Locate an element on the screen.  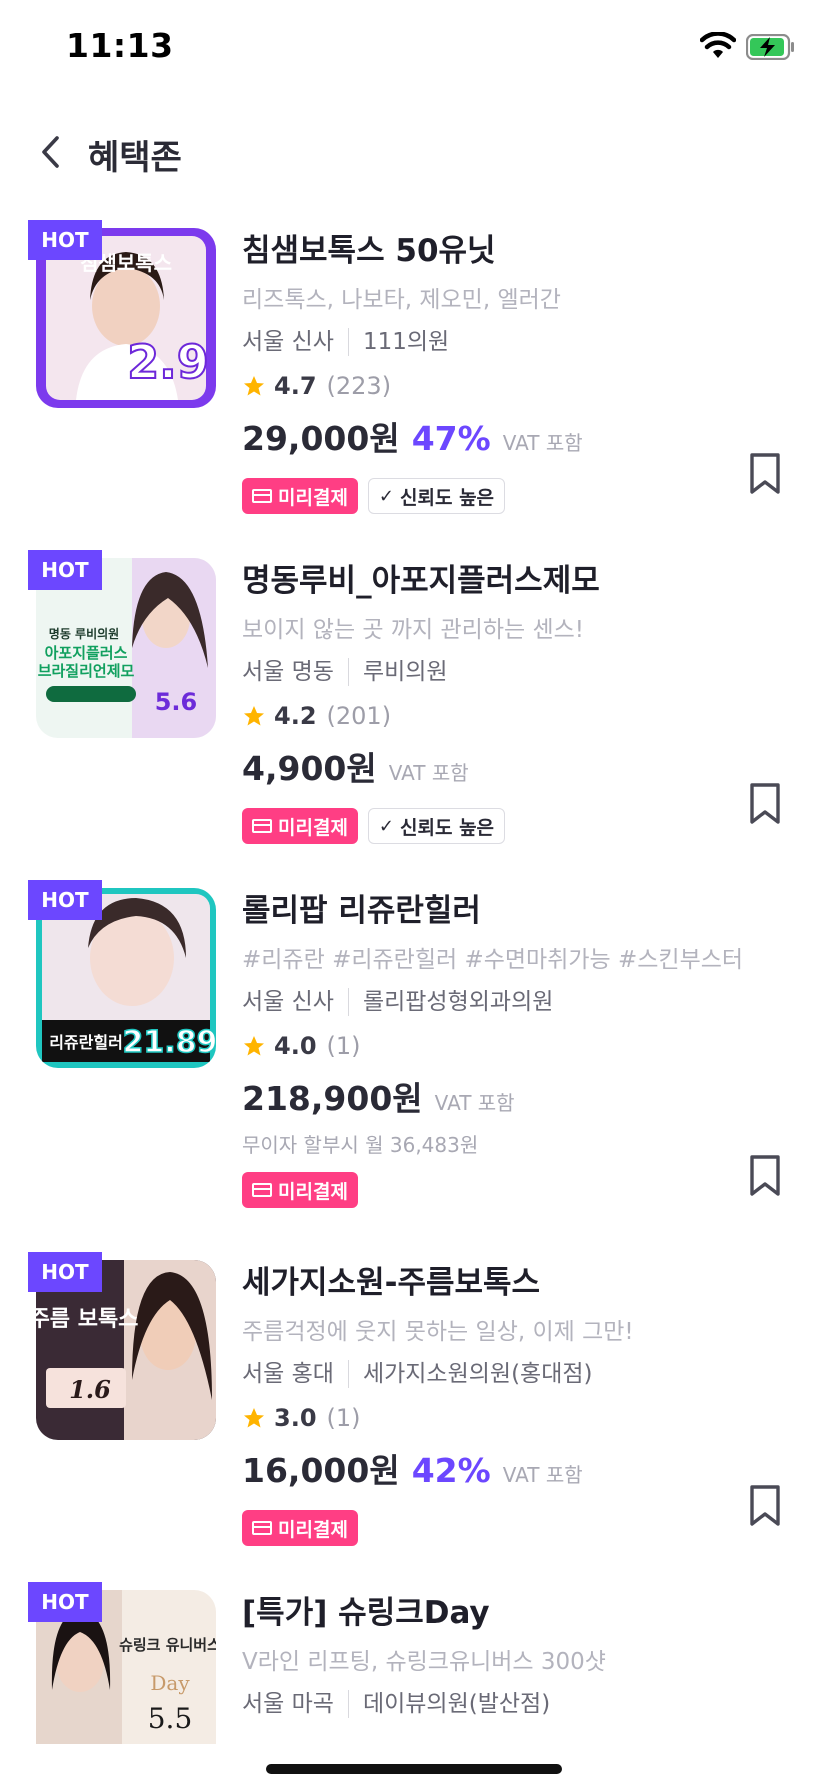
chevron-left-icon is located at coordinates (50, 152).